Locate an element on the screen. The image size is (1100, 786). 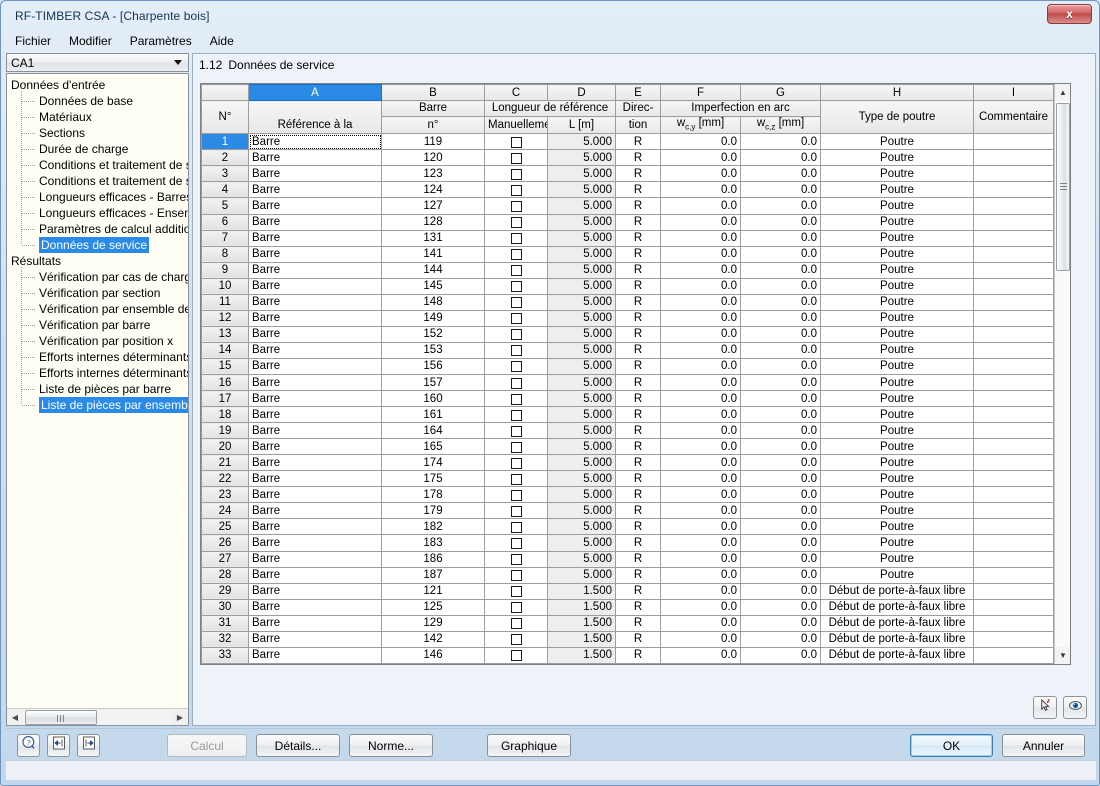
row-number-cell: 4 is located at coordinates (225, 190).